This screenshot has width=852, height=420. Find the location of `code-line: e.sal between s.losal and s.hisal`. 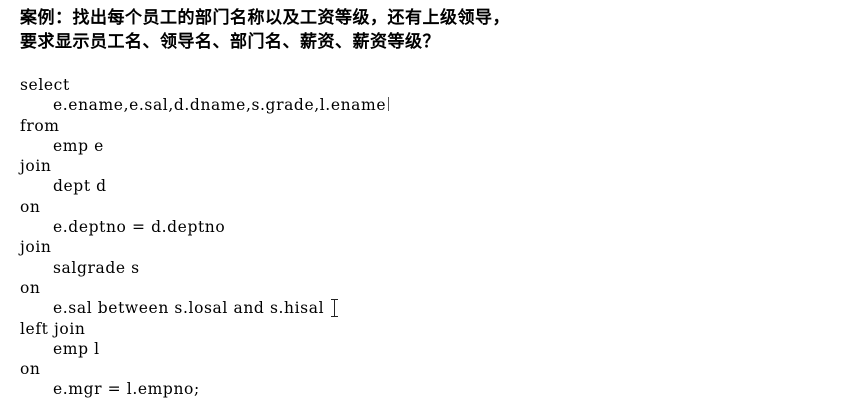

code-line: e.sal between s.losal and s.hisal is located at coordinates (430, 308).